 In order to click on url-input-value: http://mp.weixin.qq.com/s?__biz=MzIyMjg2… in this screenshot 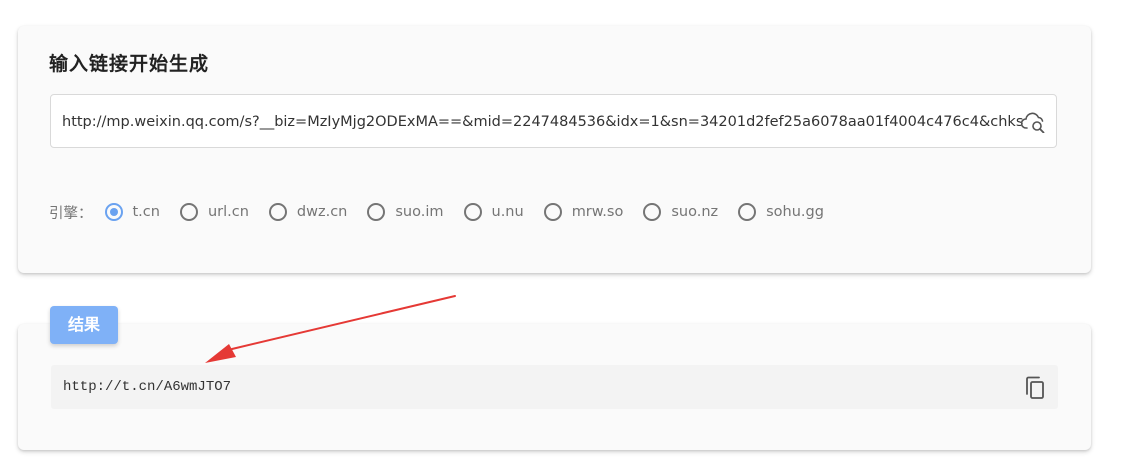, I will do `click(543, 122)`.